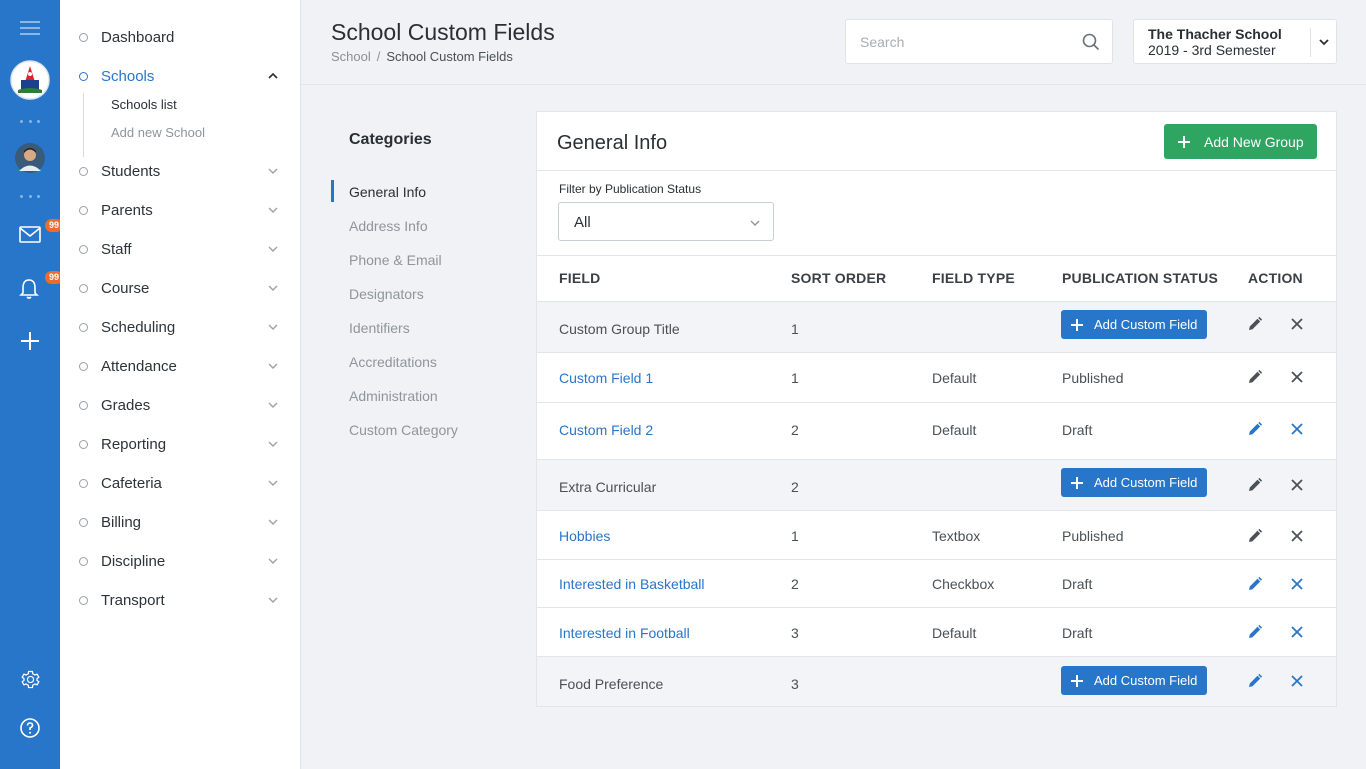 This screenshot has width=1366, height=769. What do you see at coordinates (144, 104) in the screenshot?
I see `sidebar-subitem-schools-list: Schools list` at bounding box center [144, 104].